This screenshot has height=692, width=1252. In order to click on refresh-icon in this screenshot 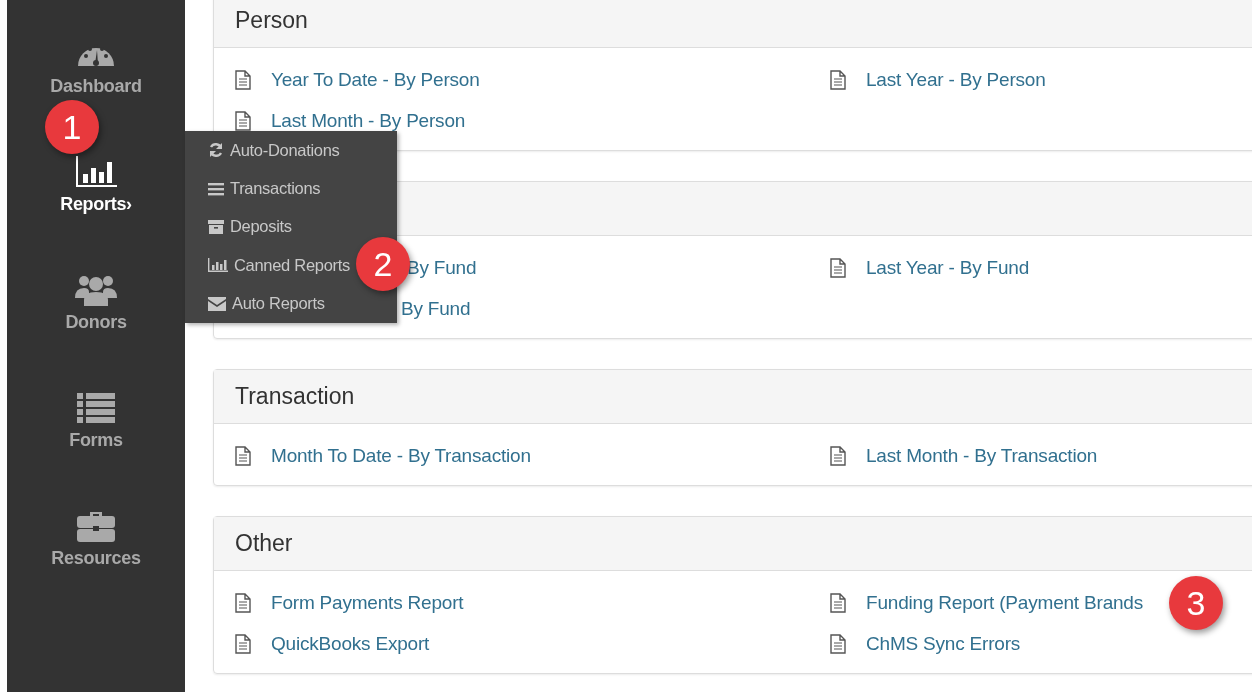, I will do `click(216, 150)`.